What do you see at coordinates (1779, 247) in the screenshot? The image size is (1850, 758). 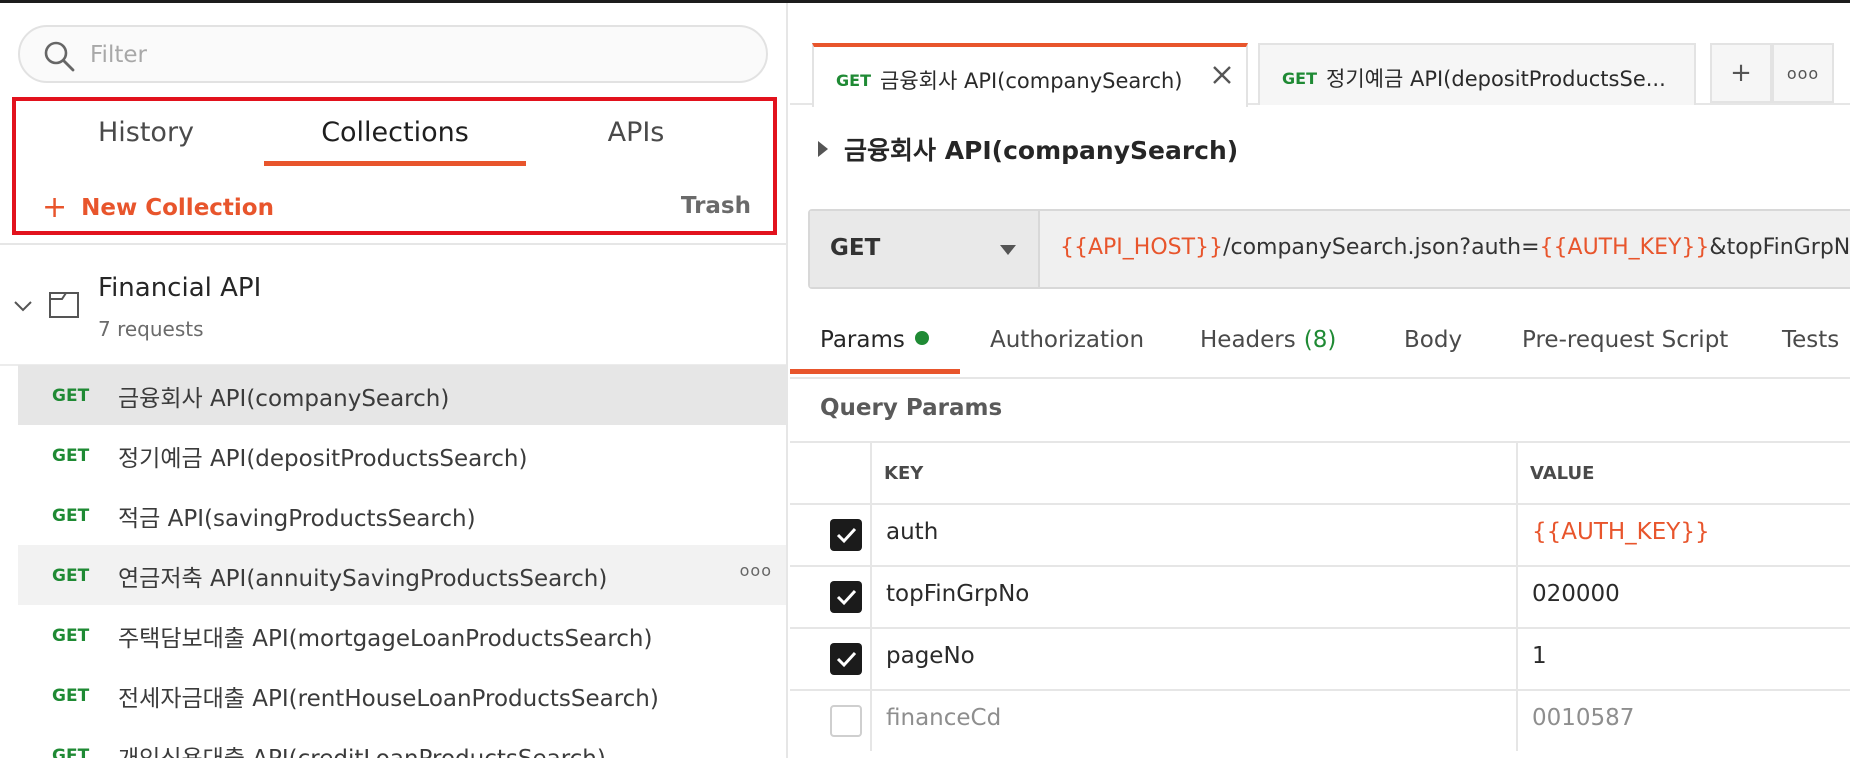 I see `url-query-rest: &topFinGrpNo=` at bounding box center [1779, 247].